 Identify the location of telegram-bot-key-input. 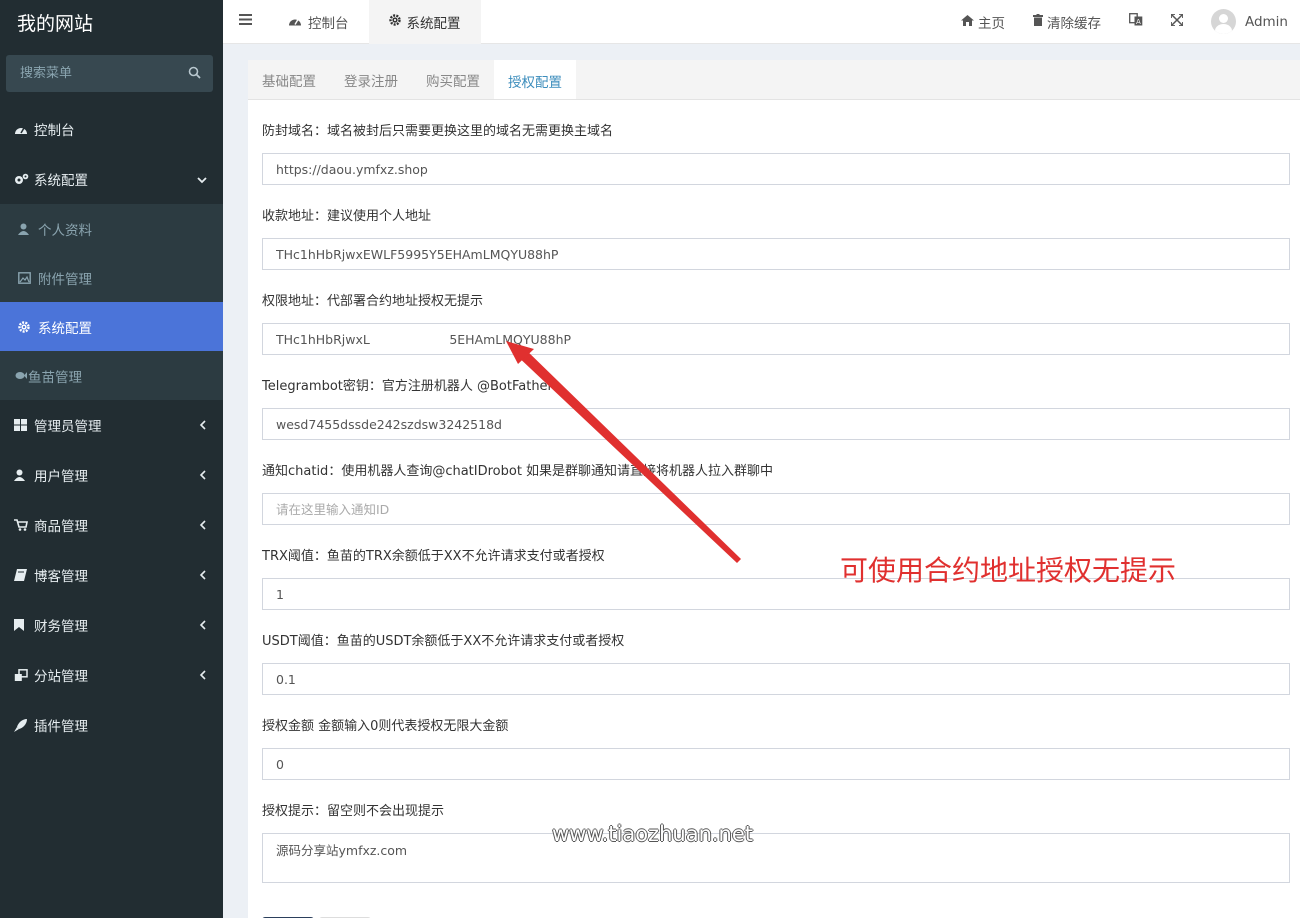
(776, 424).